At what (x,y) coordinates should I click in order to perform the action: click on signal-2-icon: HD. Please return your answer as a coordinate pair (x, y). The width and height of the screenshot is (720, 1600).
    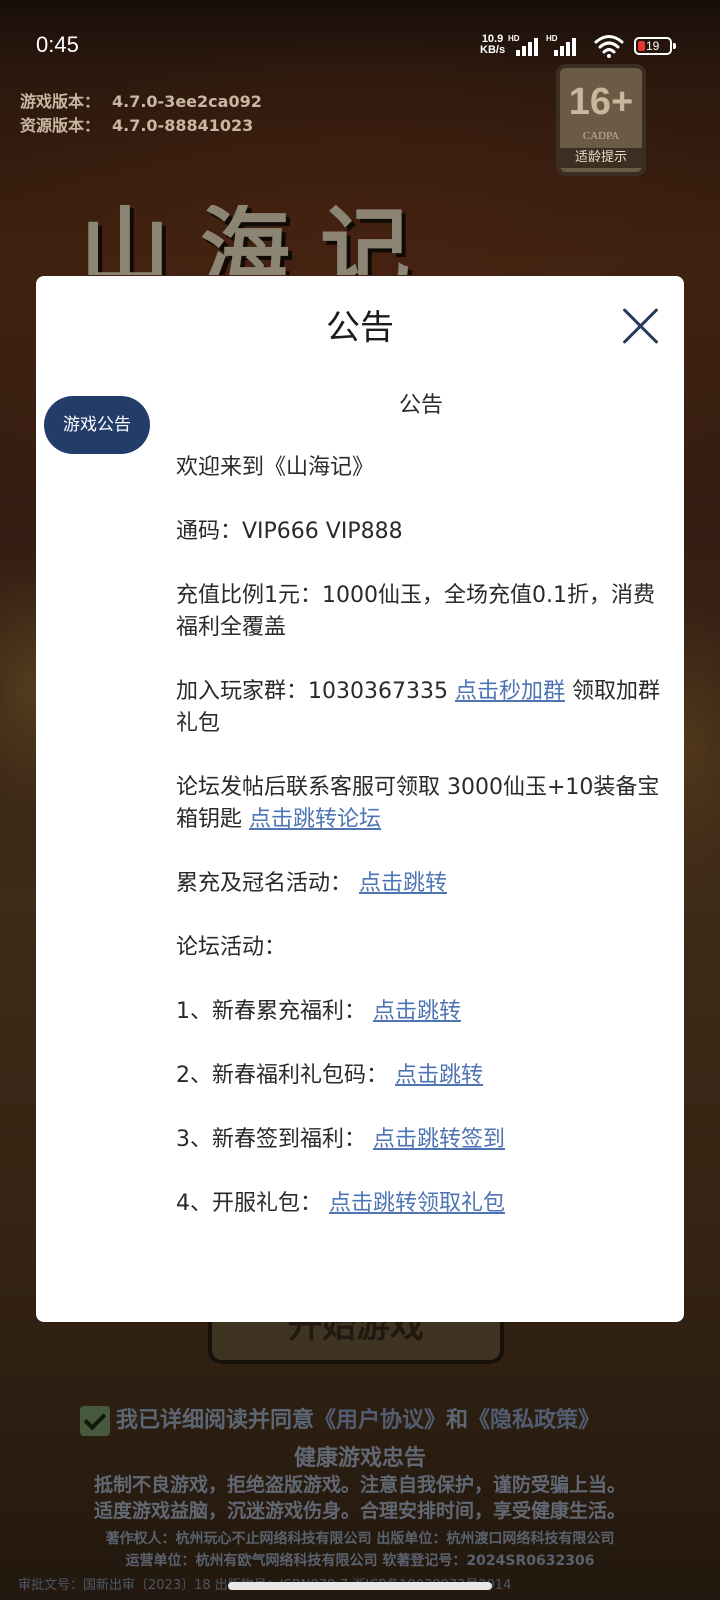
    Looking at the image, I should click on (561, 45).